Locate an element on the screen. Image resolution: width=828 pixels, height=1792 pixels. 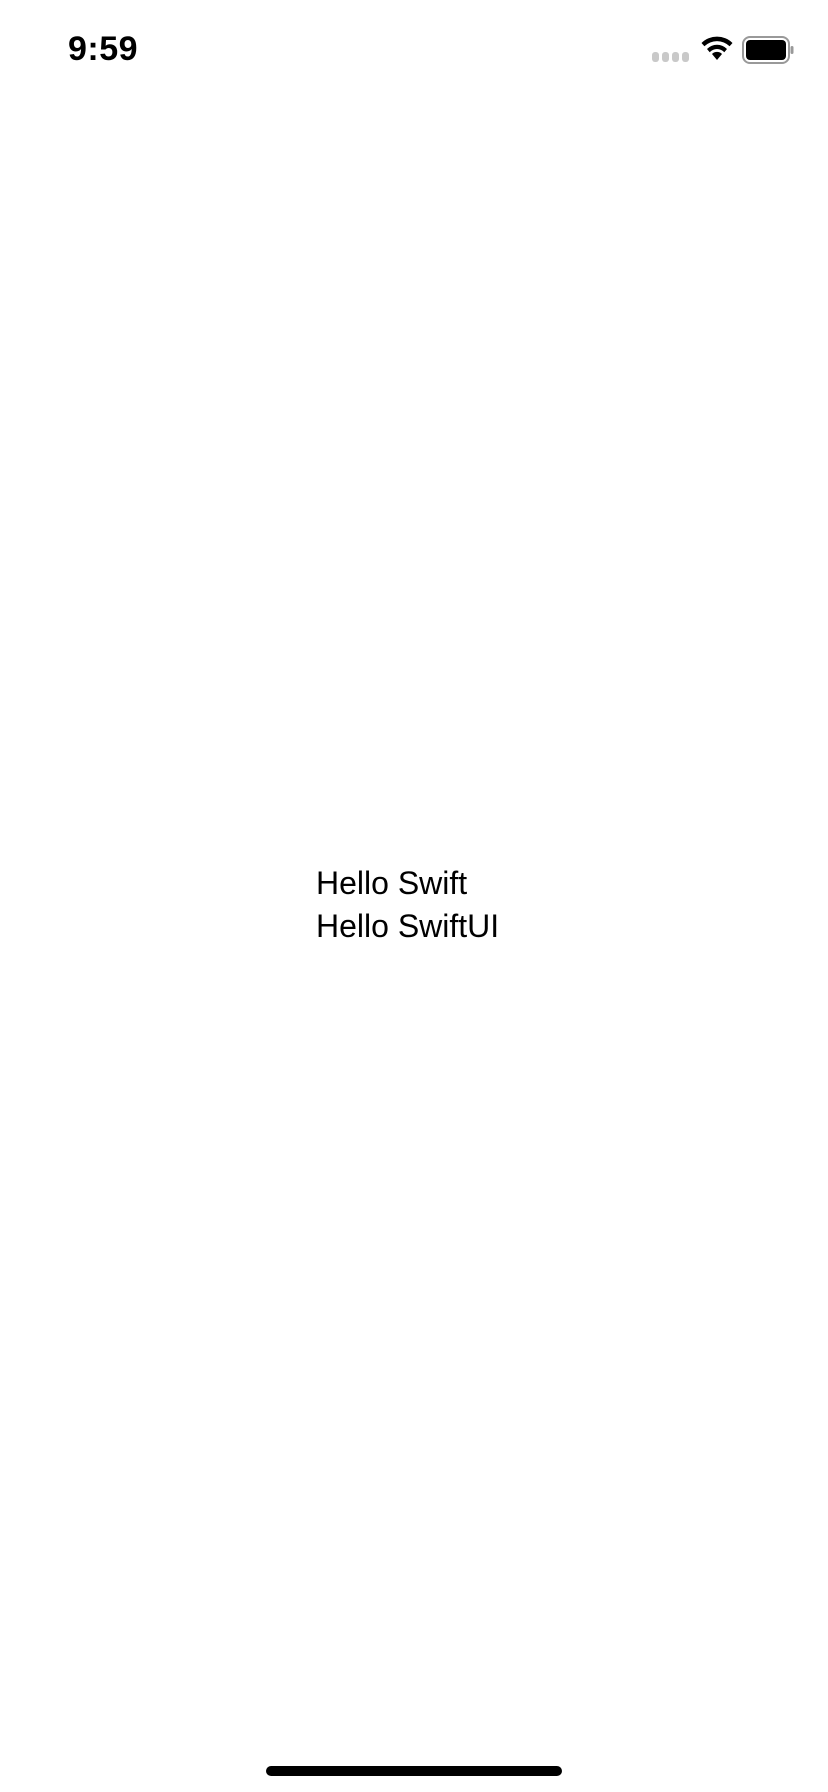
hello-swift-text: Hello Swift is located at coordinates (392, 883).